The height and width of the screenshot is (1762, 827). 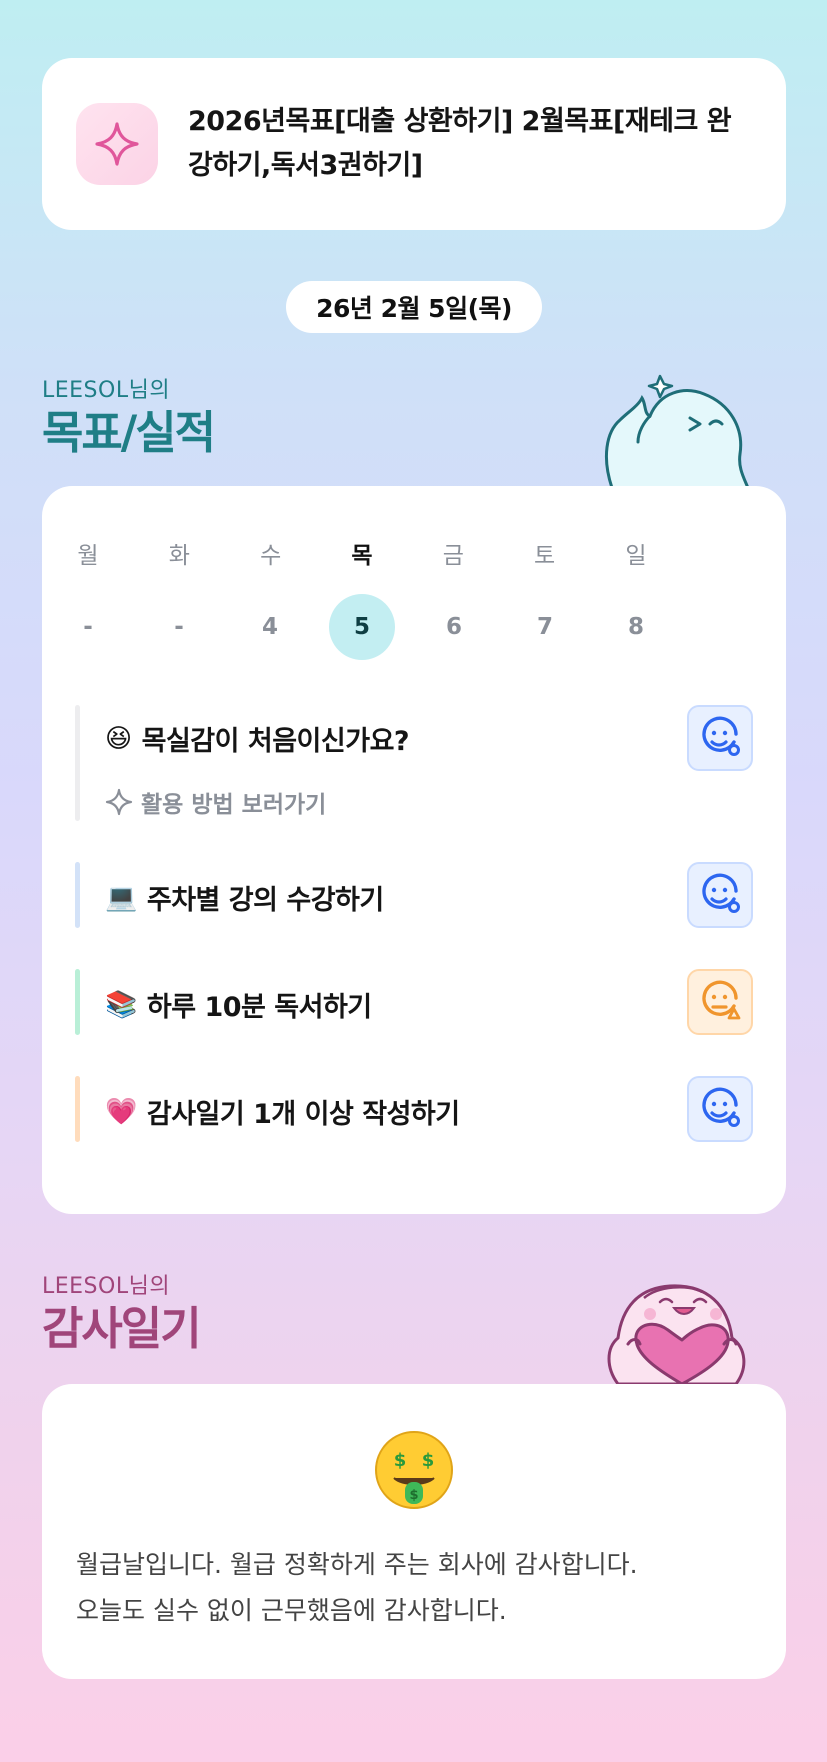 What do you see at coordinates (545, 556) in the screenshot?
I see `weekday-label: 토` at bounding box center [545, 556].